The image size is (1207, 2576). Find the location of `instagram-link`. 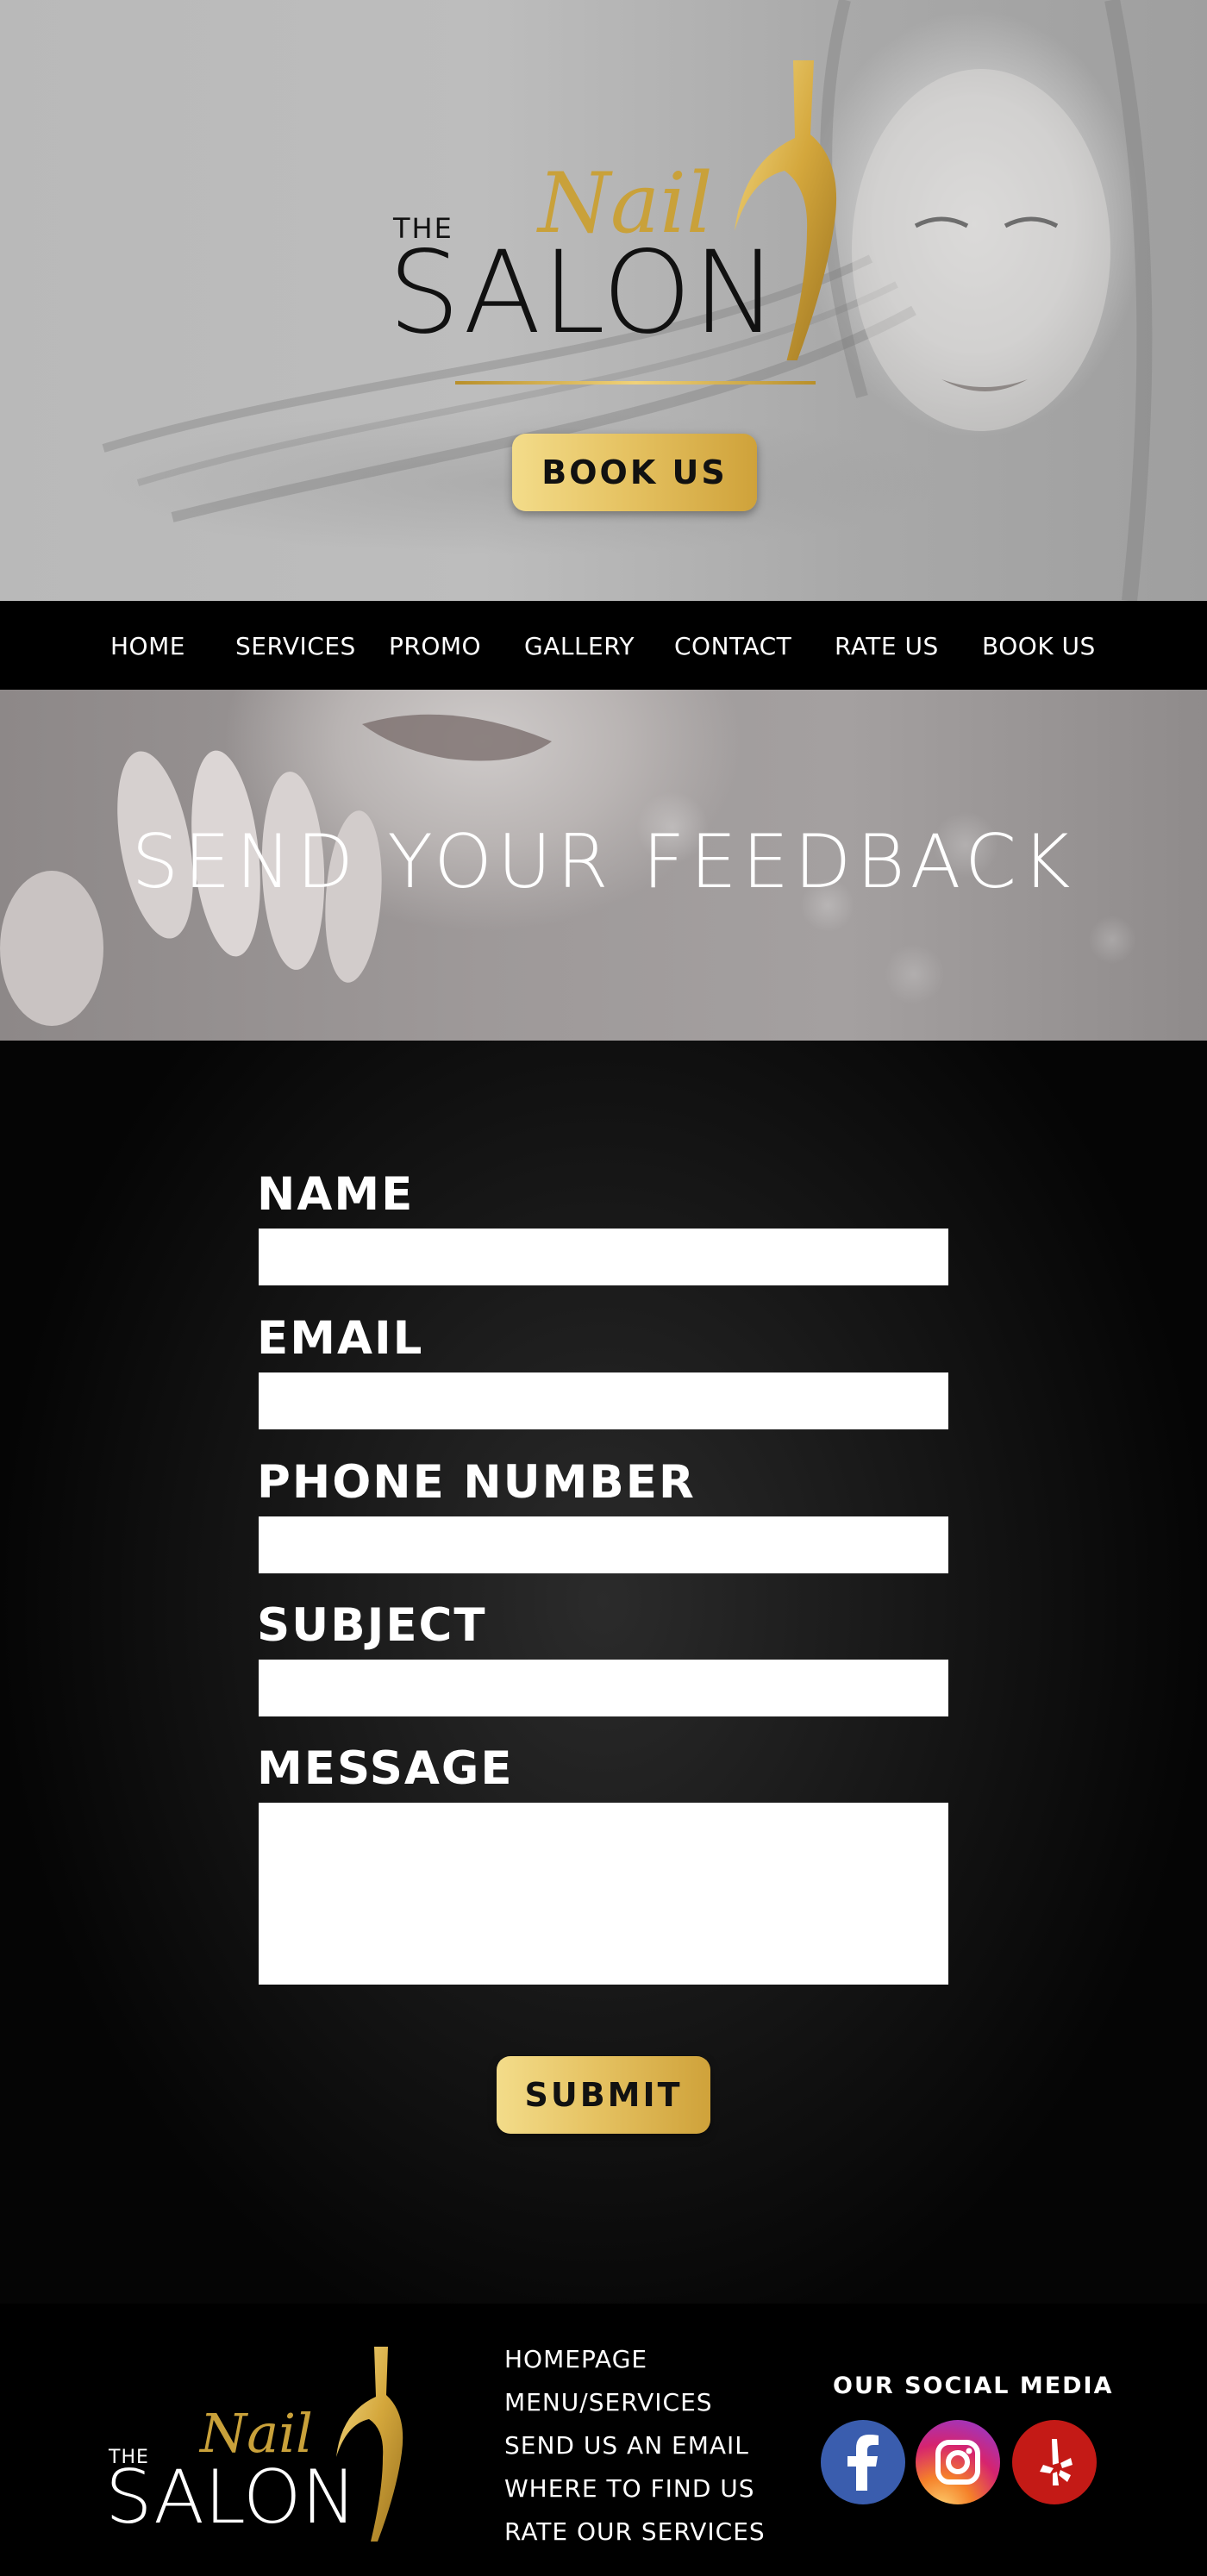

instagram-link is located at coordinates (958, 2462).